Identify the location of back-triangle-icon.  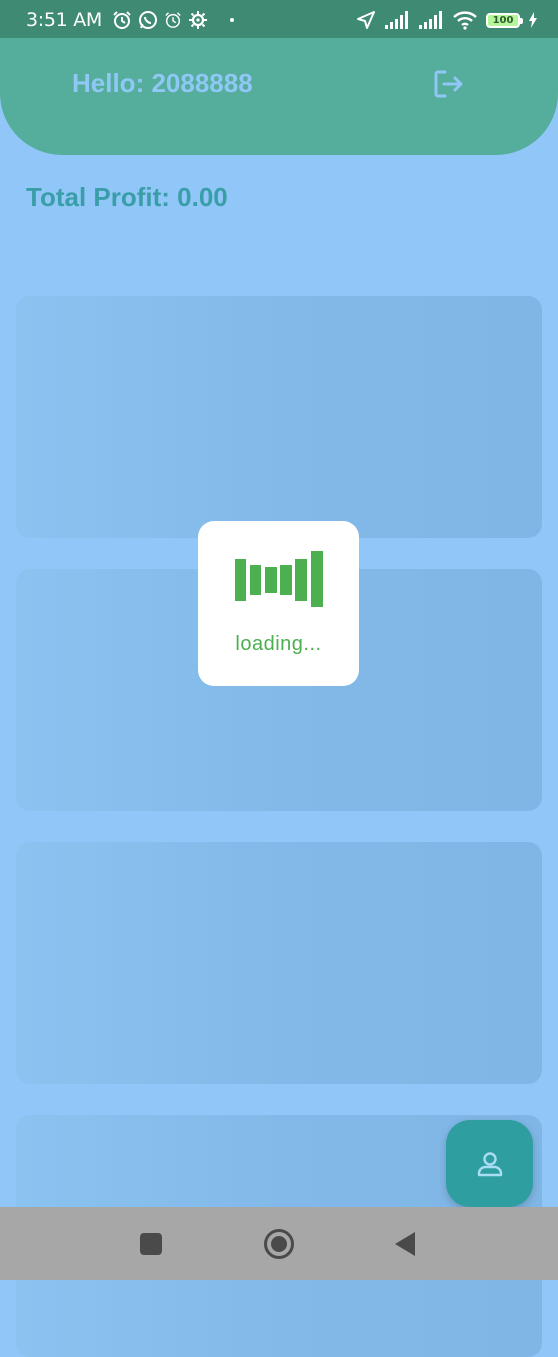
(405, 1243).